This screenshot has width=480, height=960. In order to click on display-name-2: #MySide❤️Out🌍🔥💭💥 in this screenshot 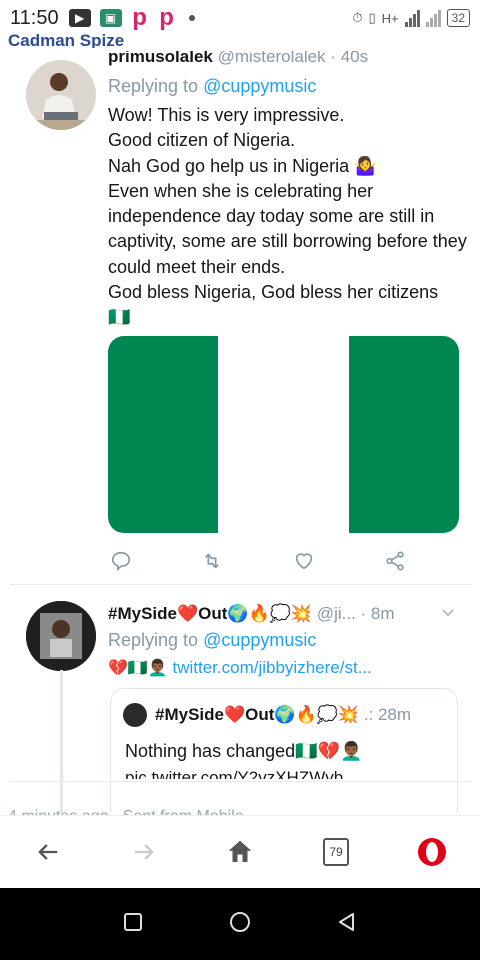, I will do `click(210, 613)`.